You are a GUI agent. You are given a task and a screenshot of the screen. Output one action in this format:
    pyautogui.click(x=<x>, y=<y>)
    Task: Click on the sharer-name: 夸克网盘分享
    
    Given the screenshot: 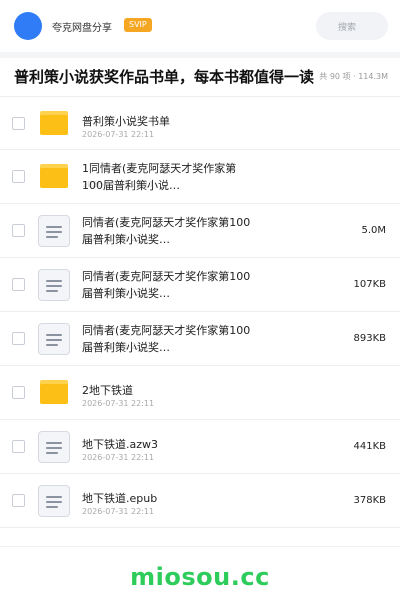 What is the action you would take?
    pyautogui.click(x=82, y=28)
    